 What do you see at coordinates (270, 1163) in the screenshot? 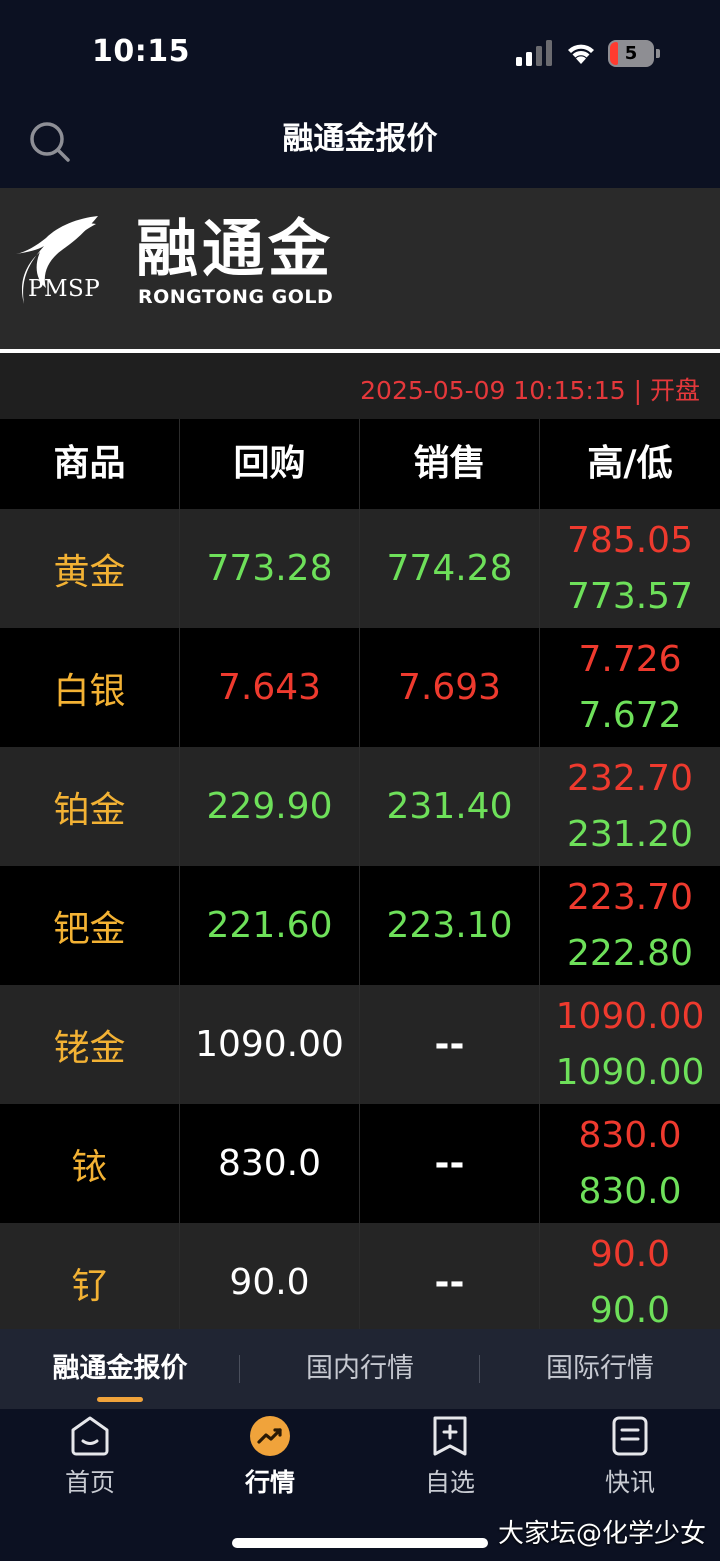
I see `buyback-price: 830.0` at bounding box center [270, 1163].